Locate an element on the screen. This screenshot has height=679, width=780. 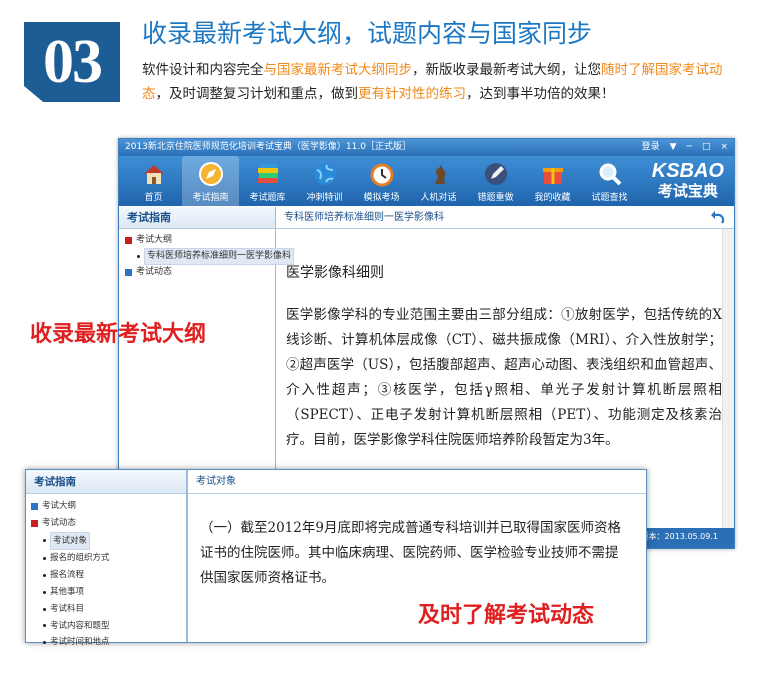
maximize-button: □ is located at coordinates (706, 147).